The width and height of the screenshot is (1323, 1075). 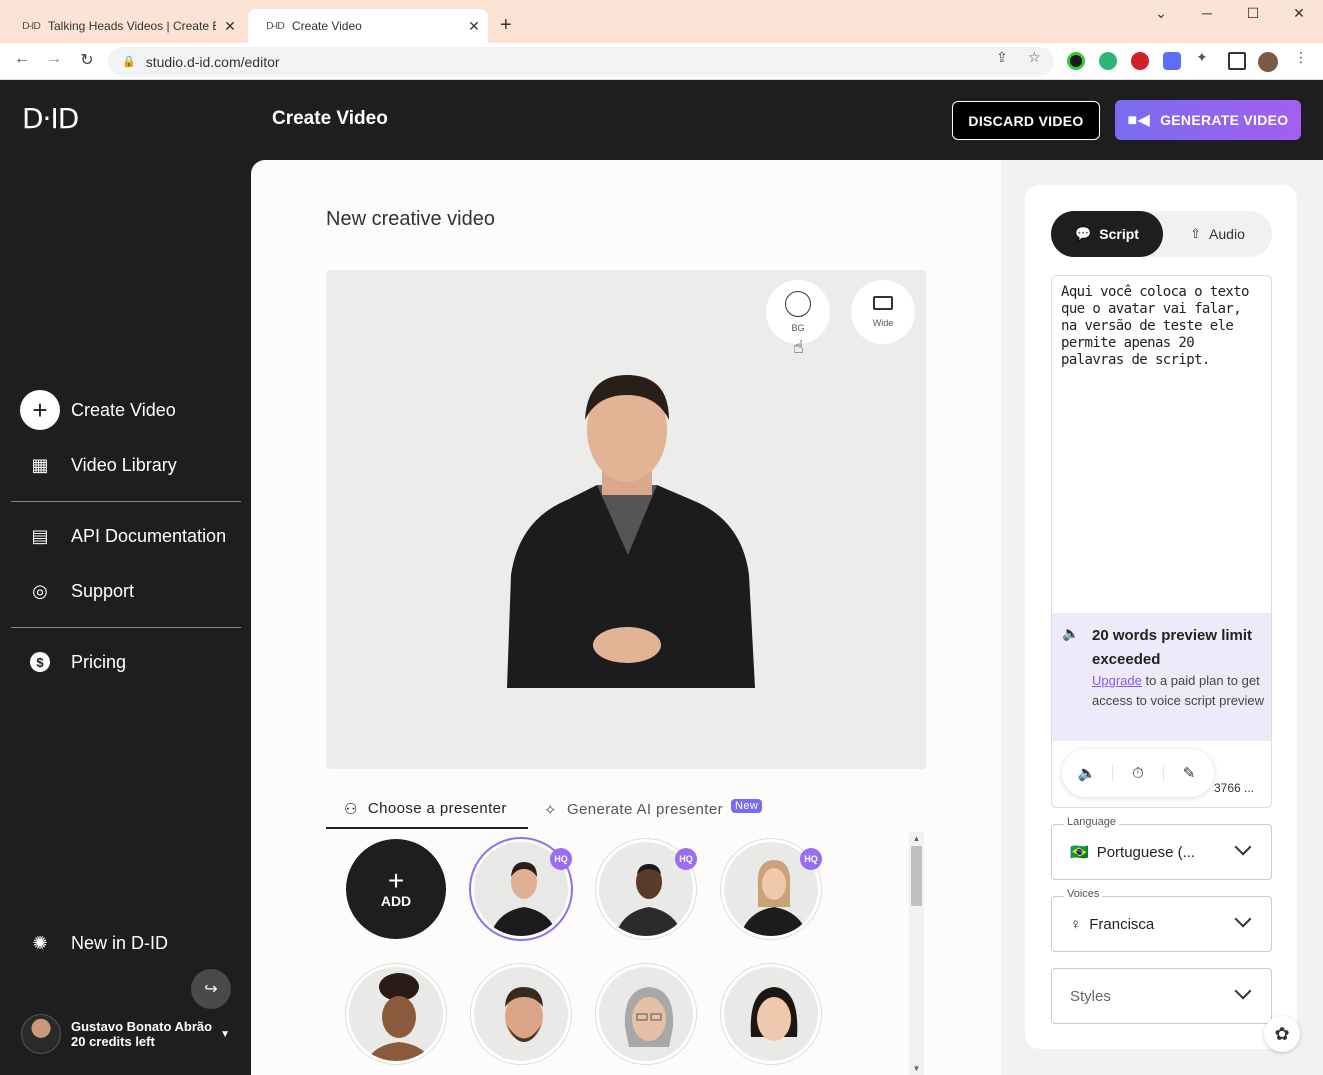 What do you see at coordinates (1237, 61) in the screenshot?
I see `side-panel-icon` at bounding box center [1237, 61].